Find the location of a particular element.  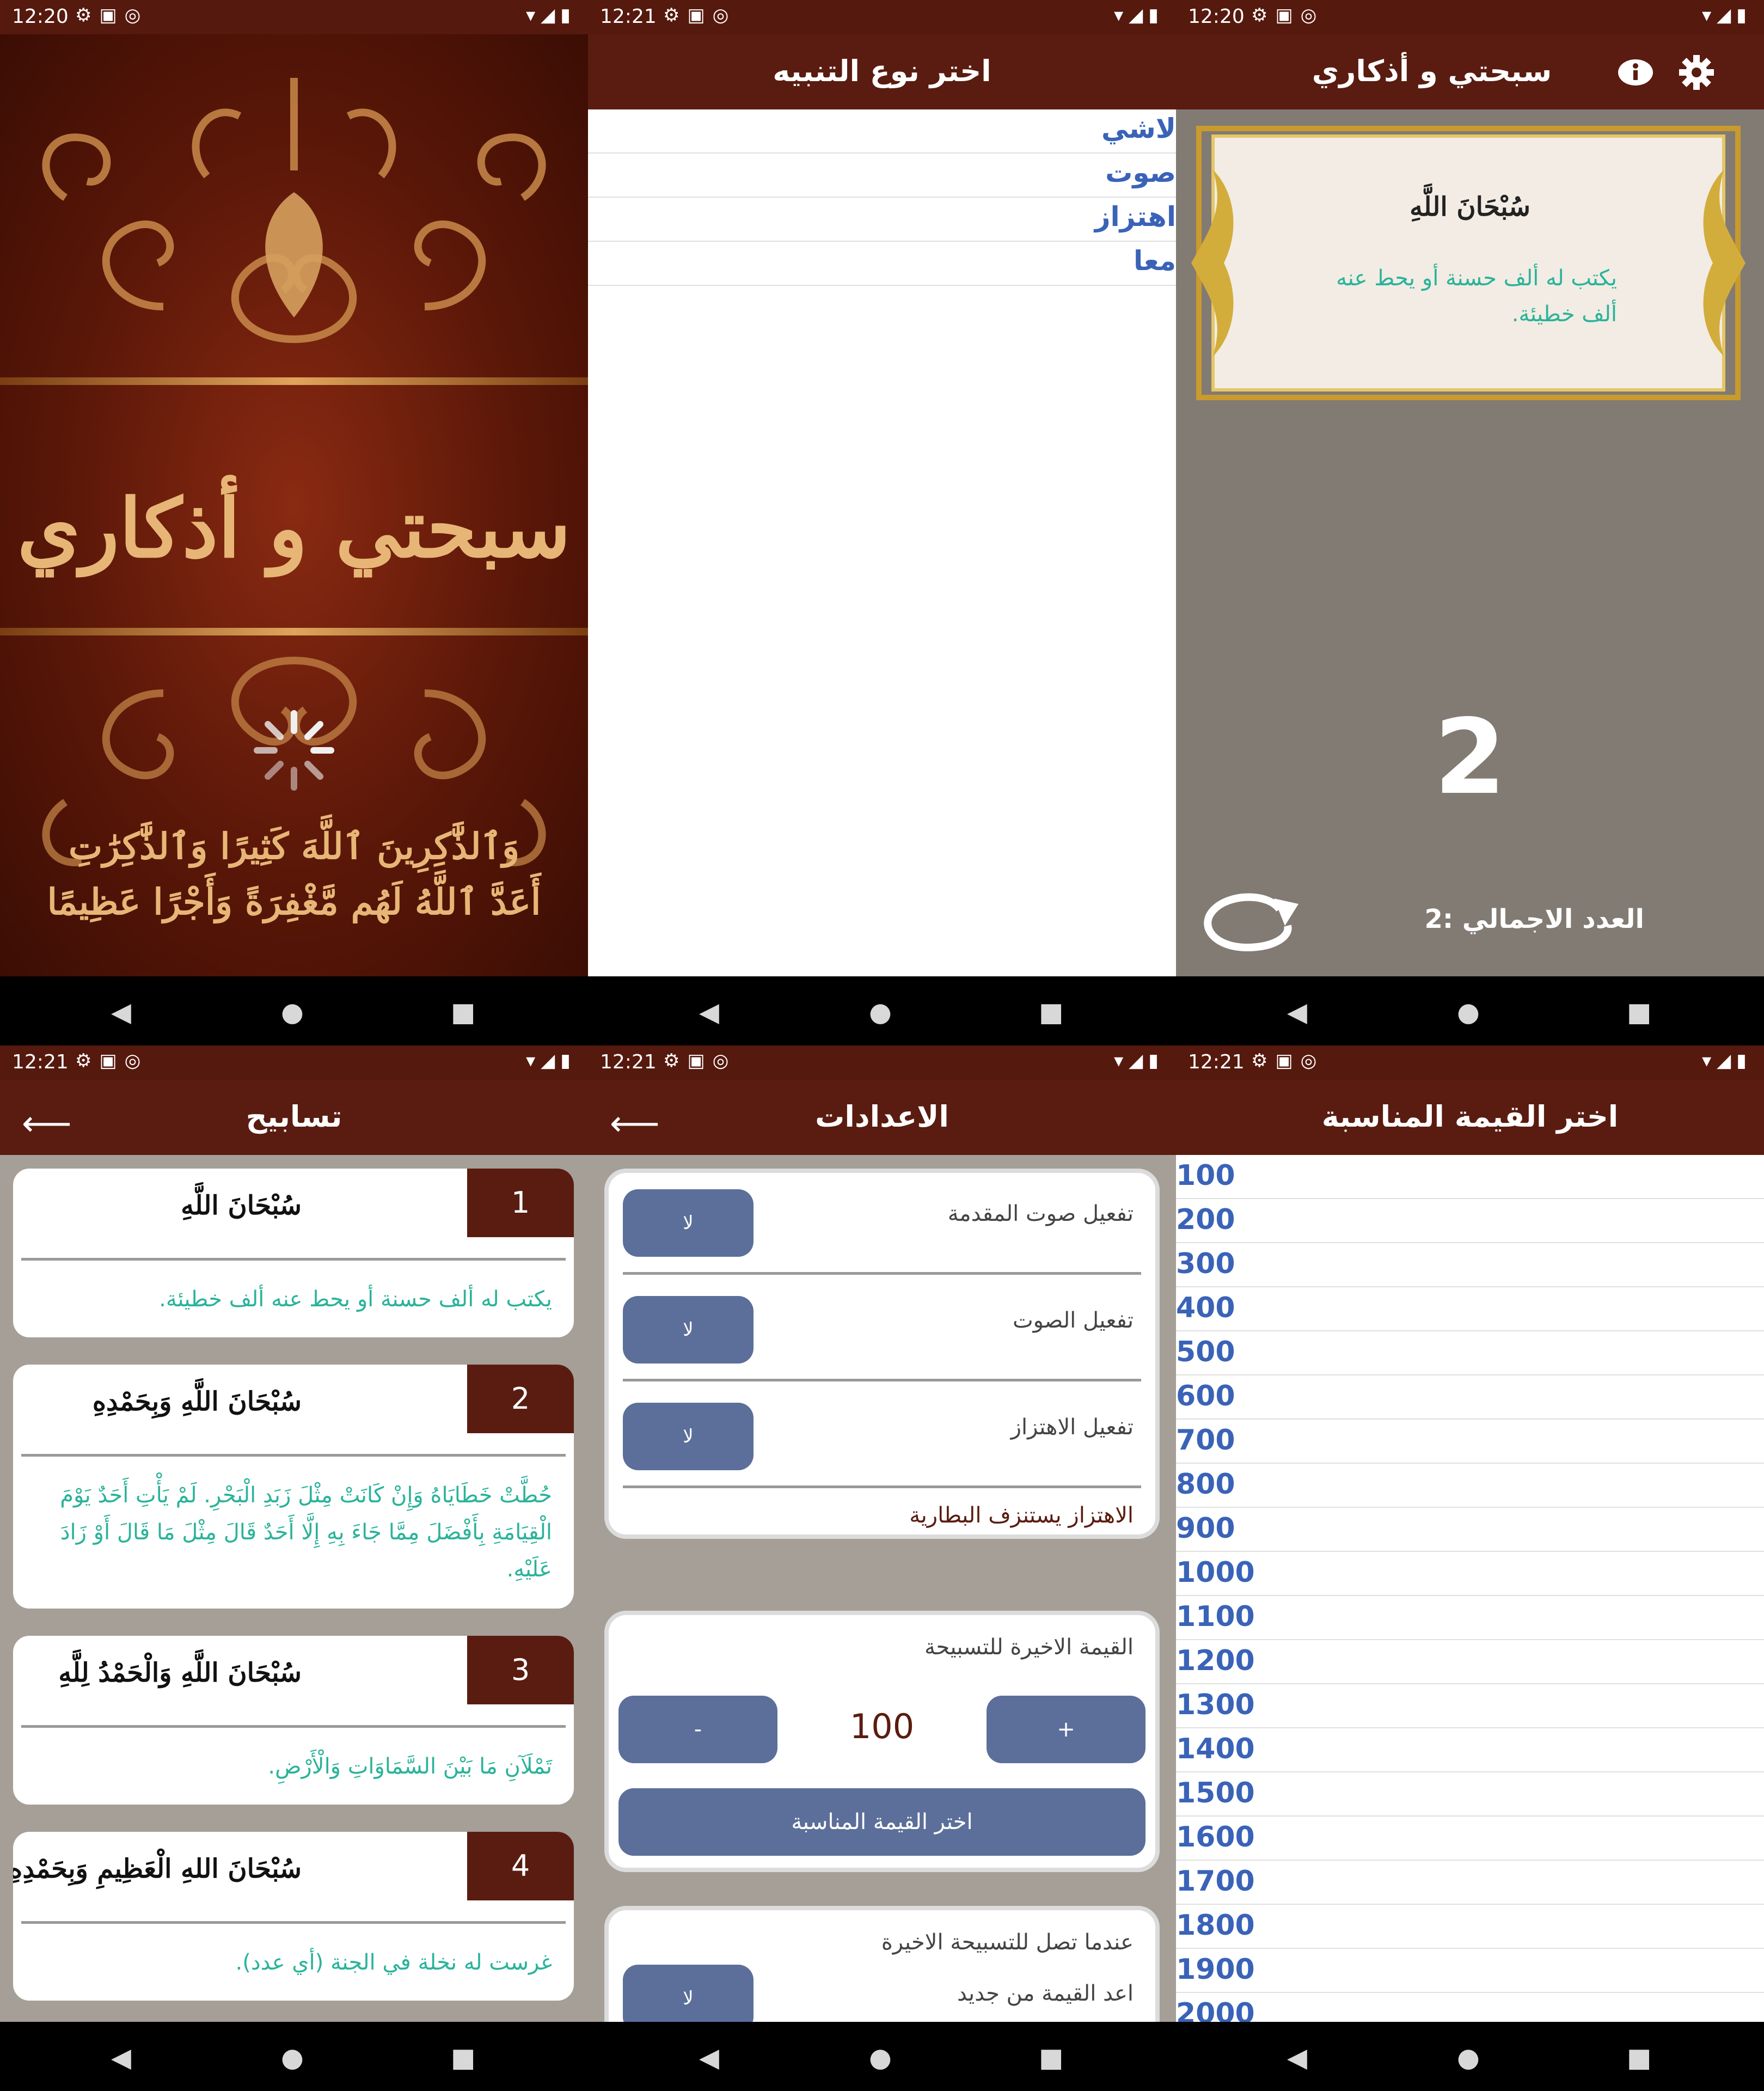

option-label: اهتزاز is located at coordinates (1135, 217).